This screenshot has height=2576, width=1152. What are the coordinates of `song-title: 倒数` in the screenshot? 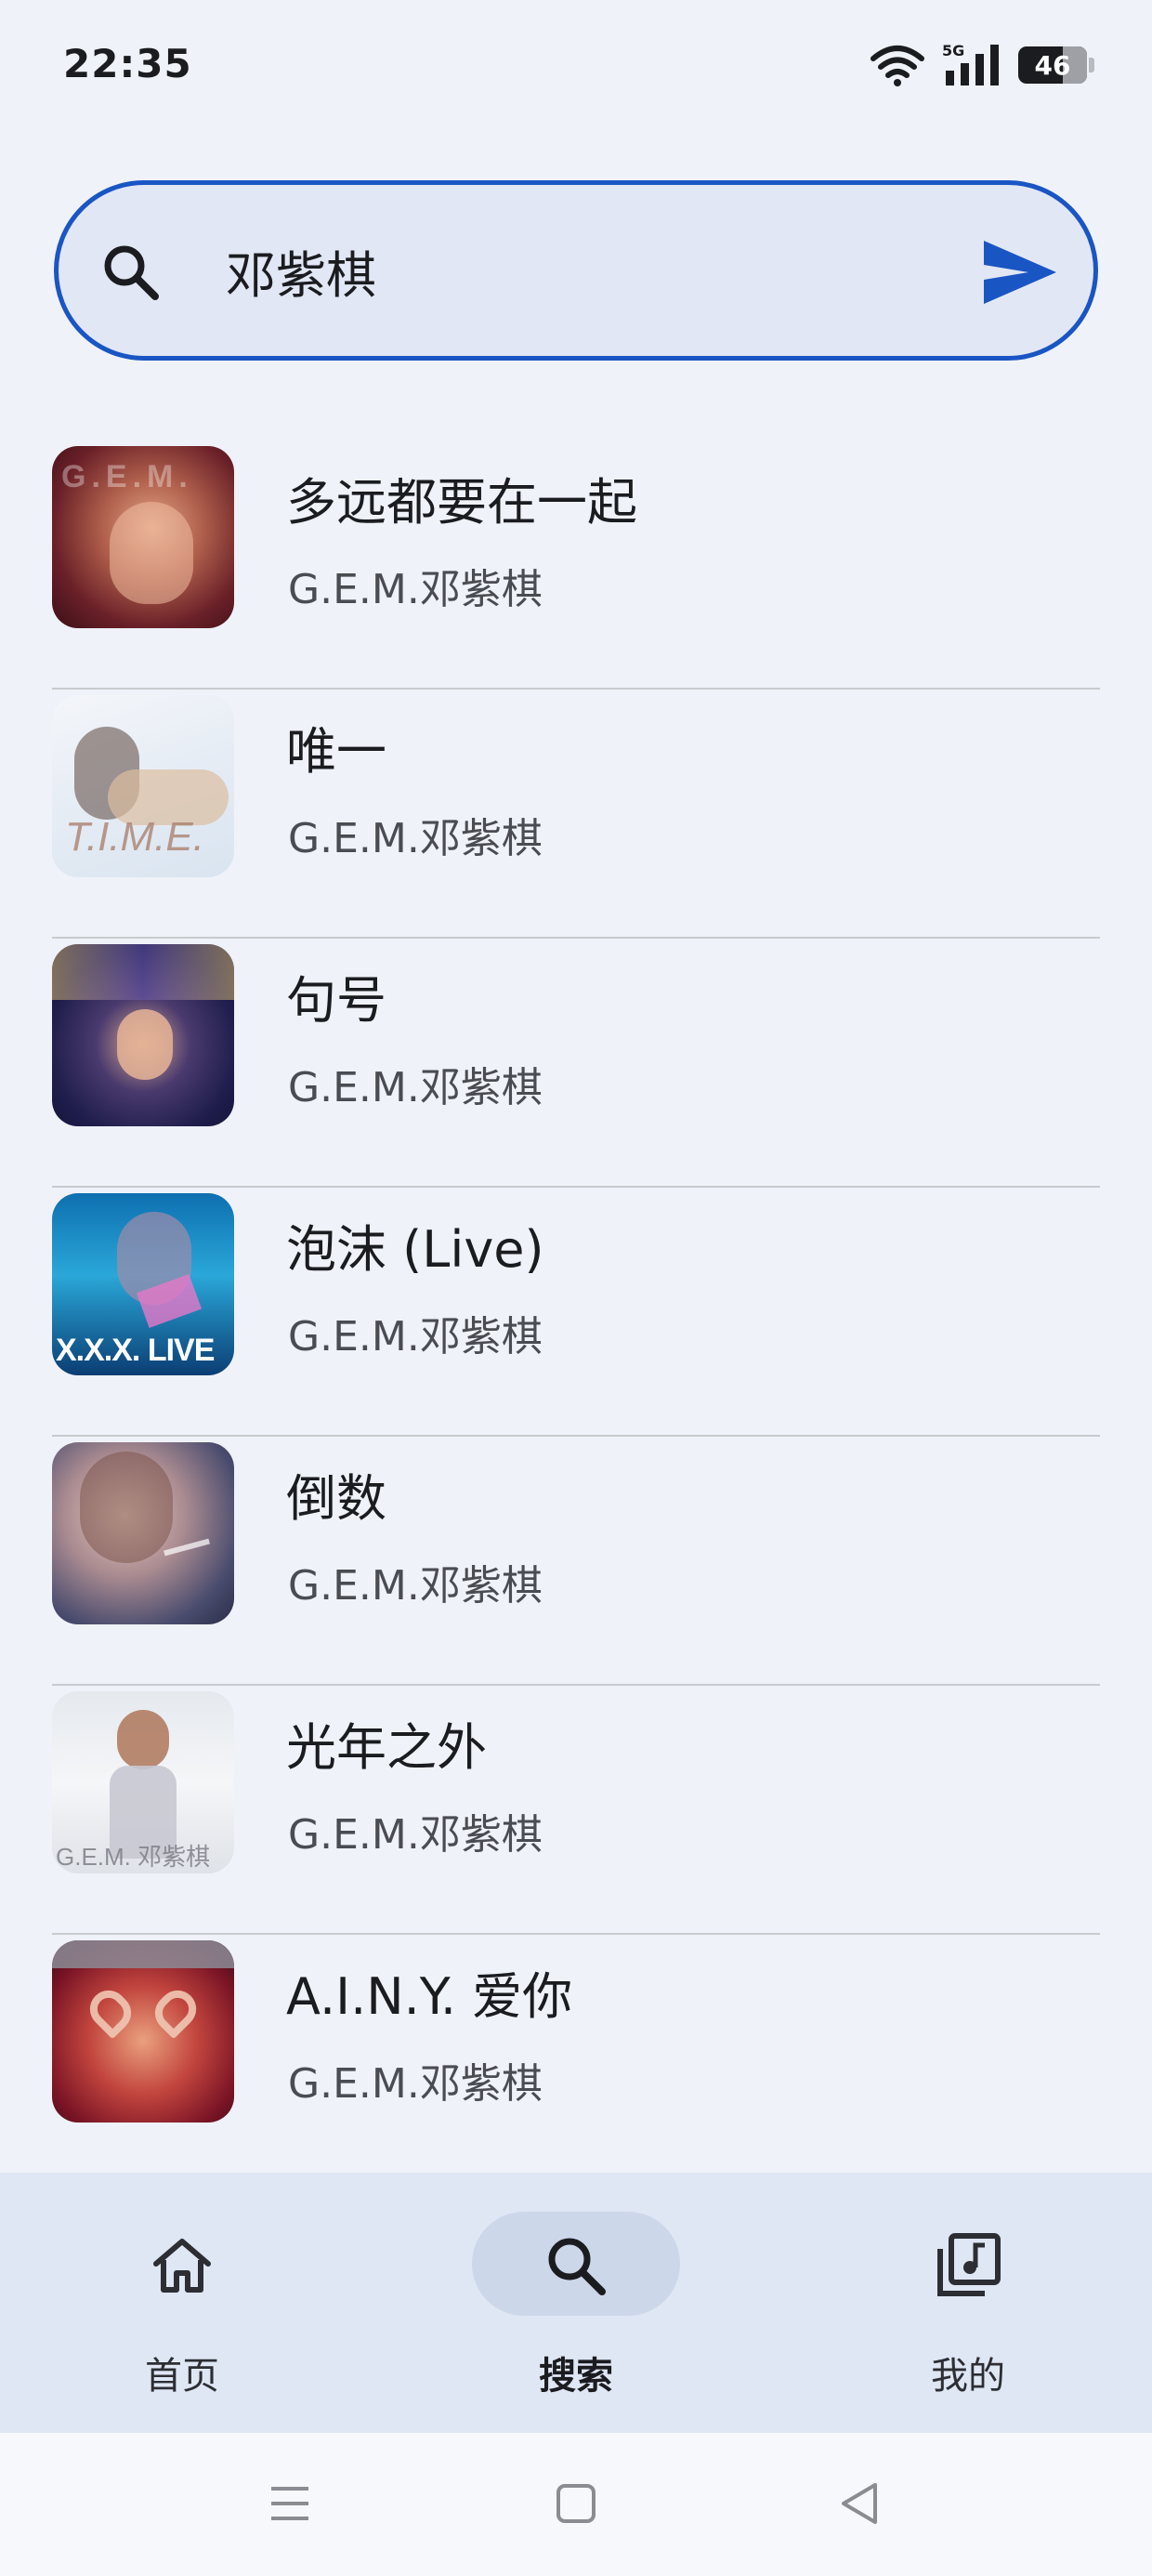 It's located at (336, 1498).